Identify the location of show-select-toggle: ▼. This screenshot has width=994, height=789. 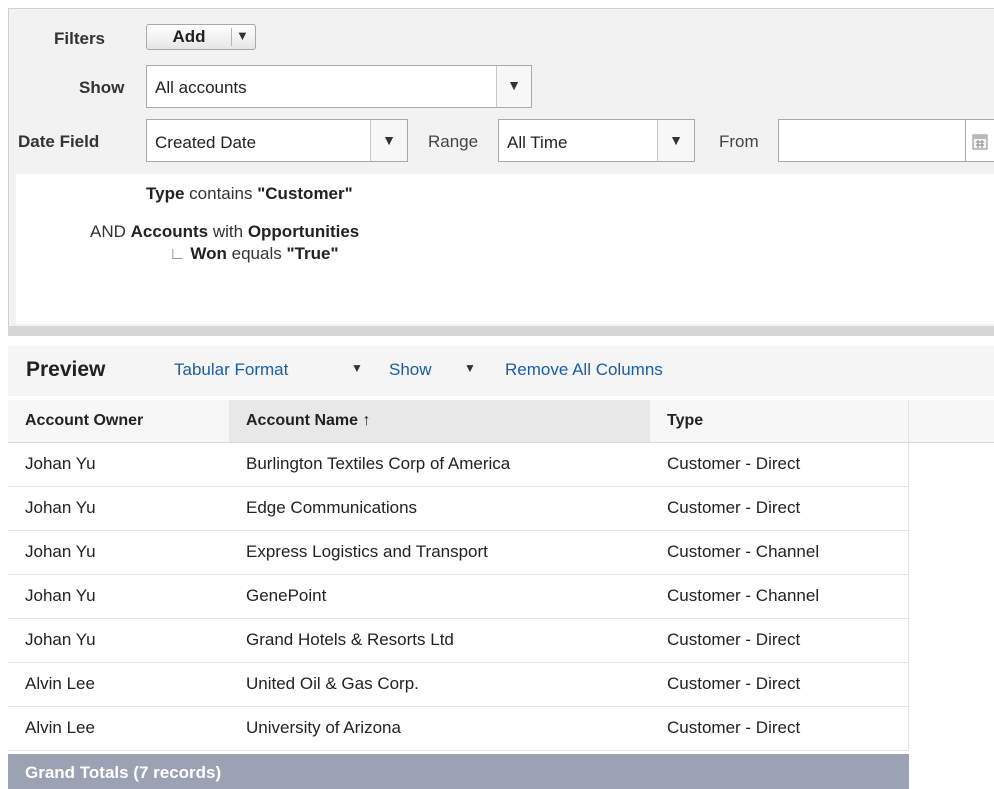
(513, 86).